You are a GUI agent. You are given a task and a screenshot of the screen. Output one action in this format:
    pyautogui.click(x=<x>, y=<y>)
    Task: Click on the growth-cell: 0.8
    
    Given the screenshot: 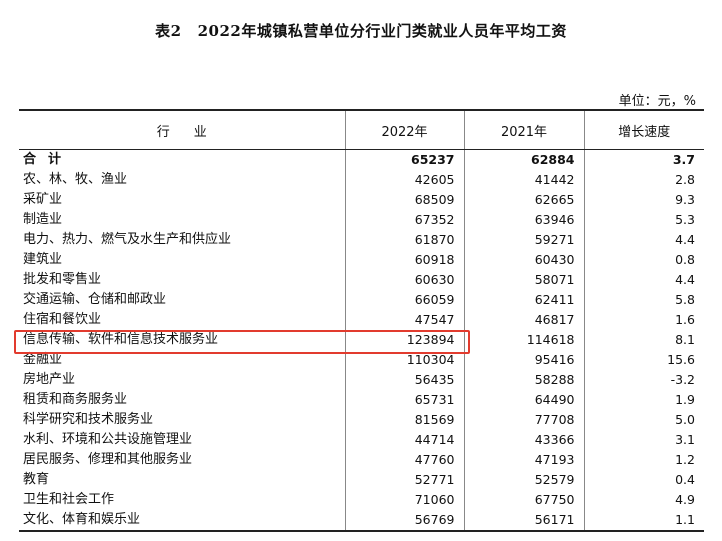 What is the action you would take?
    pyautogui.click(x=643, y=260)
    